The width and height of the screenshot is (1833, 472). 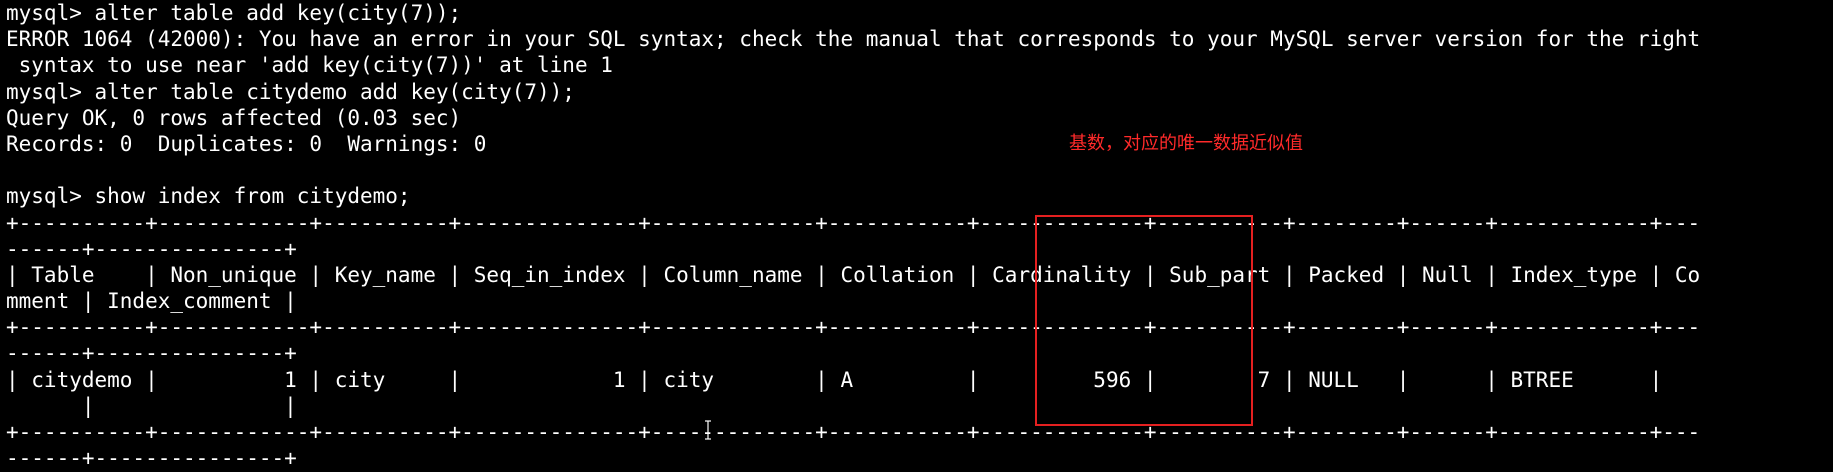 What do you see at coordinates (708, 430) in the screenshot?
I see `text-cursor-icon` at bounding box center [708, 430].